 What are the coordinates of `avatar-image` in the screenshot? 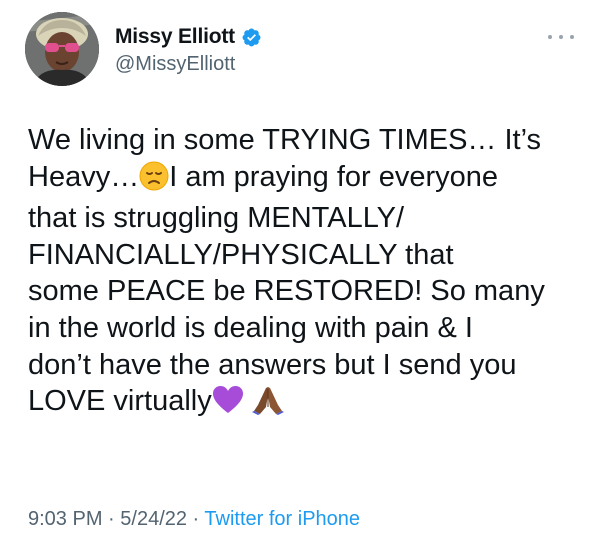 It's located at (62, 49).